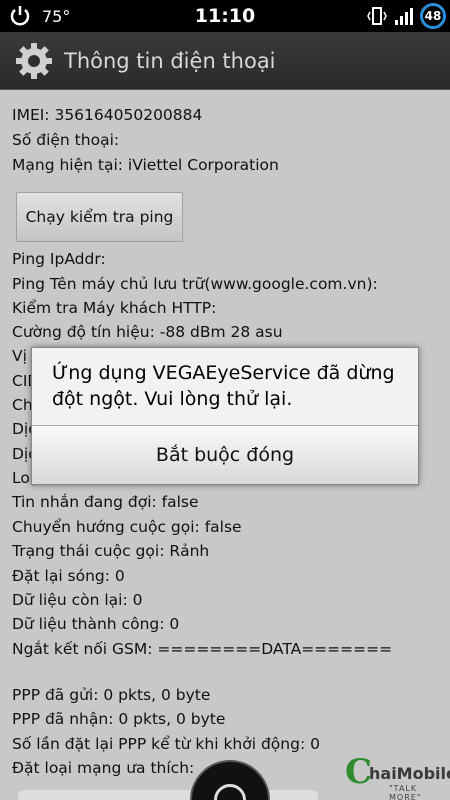 The image size is (450, 800). What do you see at coordinates (170, 60) in the screenshot?
I see `page-title: Thông tin điện thoại` at bounding box center [170, 60].